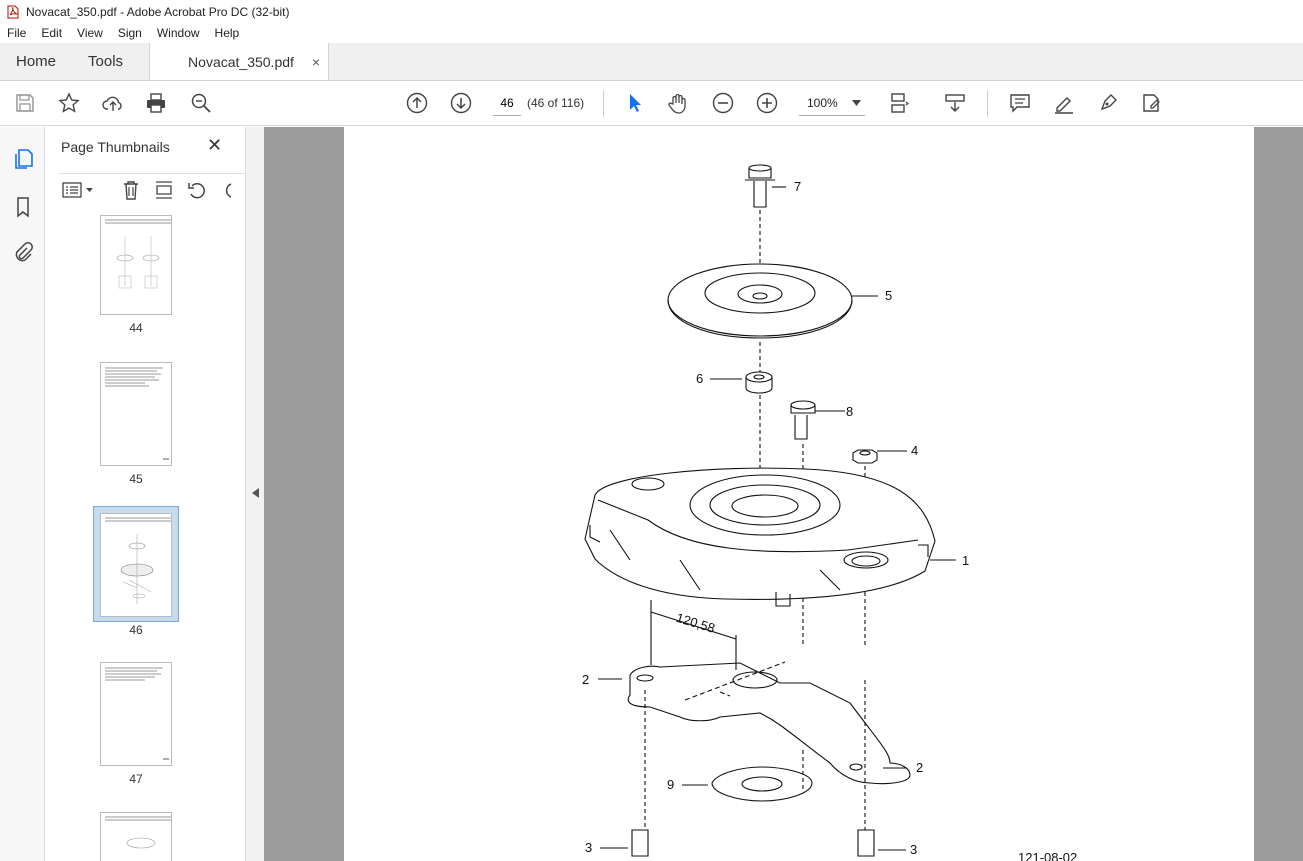  What do you see at coordinates (914, 450) in the screenshot?
I see `callout-4: 4` at bounding box center [914, 450].